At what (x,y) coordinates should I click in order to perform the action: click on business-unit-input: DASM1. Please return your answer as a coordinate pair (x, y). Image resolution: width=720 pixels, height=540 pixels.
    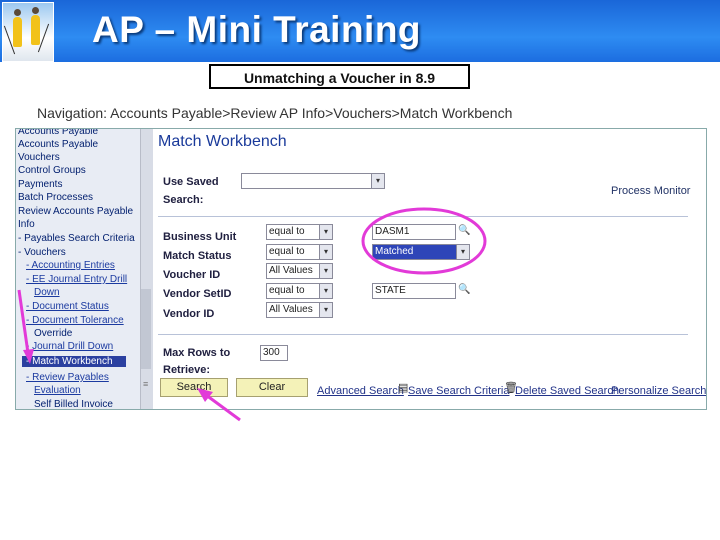
    Looking at the image, I should click on (414, 232).